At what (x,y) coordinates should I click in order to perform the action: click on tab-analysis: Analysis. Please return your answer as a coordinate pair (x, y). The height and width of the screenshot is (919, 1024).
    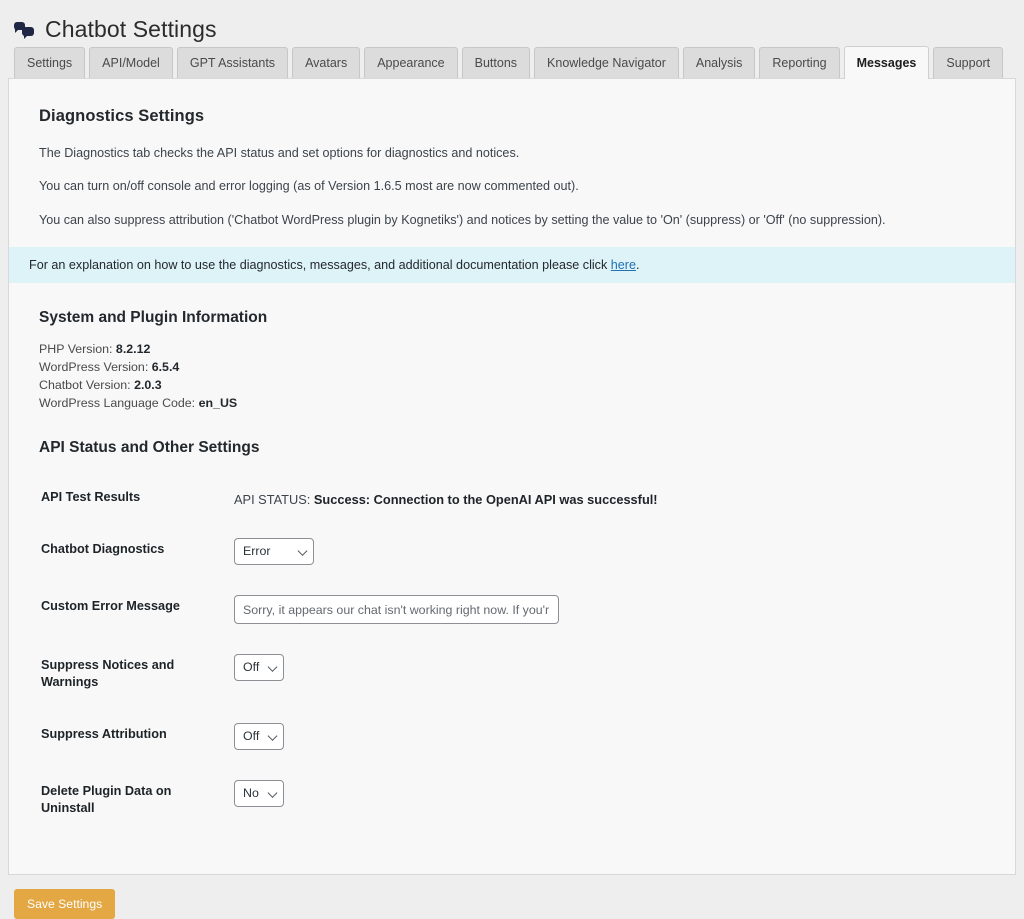
    Looking at the image, I should click on (719, 62).